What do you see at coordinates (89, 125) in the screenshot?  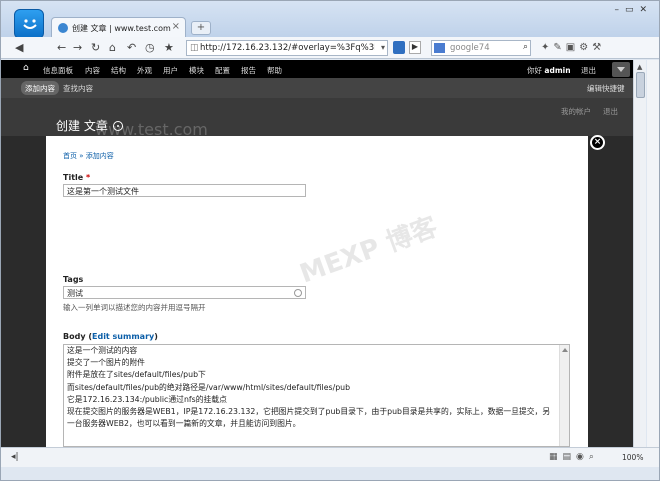 I see `overlay-title: 创建 文章` at bounding box center [89, 125].